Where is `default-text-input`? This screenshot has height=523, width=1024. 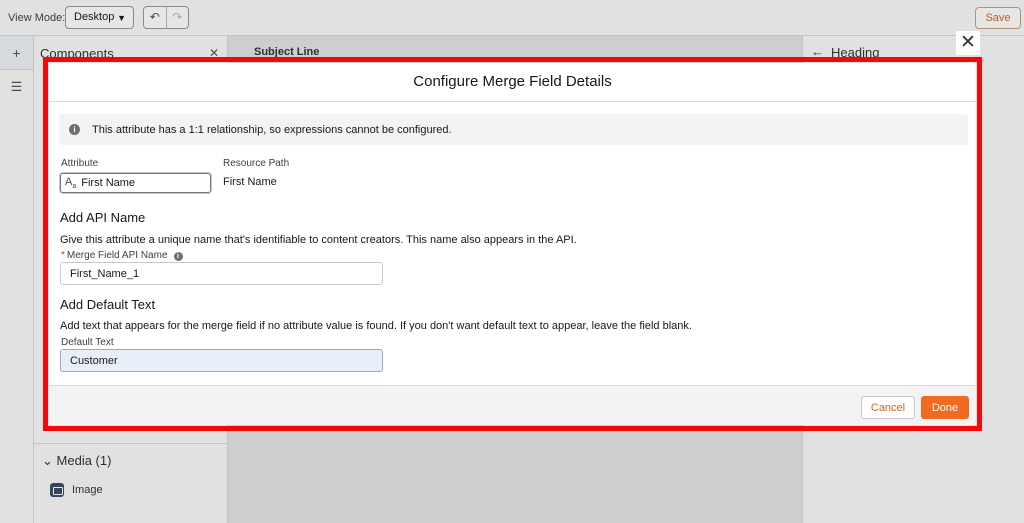 default-text-input is located at coordinates (221, 360).